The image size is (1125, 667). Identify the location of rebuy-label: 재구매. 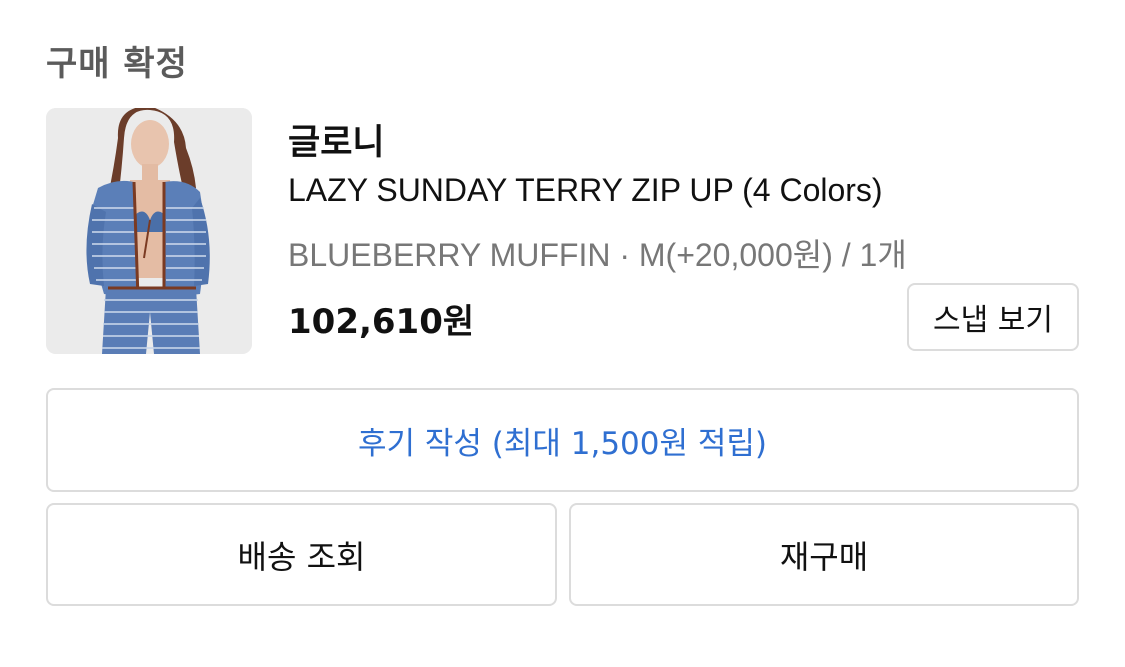
(824, 556).